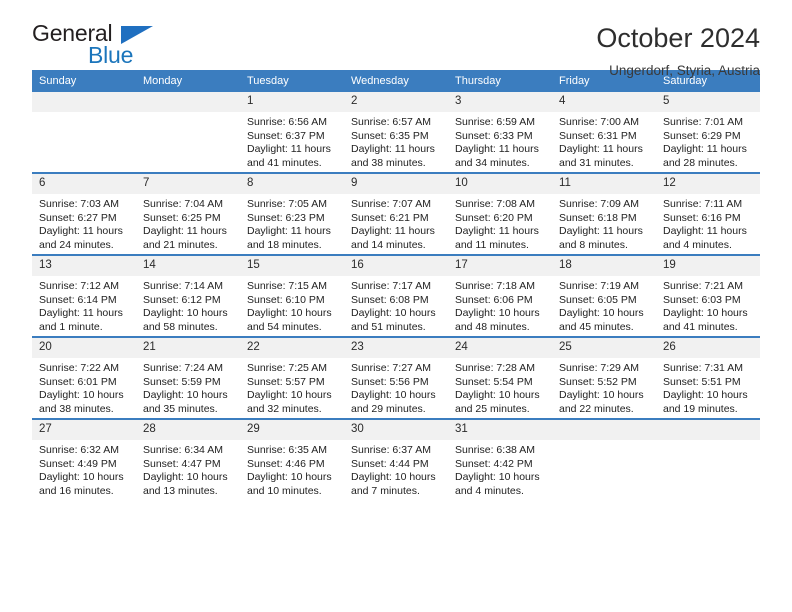  Describe the element at coordinates (287, 450) in the screenshot. I see `sunrise-text: Sunrise: 6:35 AM` at that location.